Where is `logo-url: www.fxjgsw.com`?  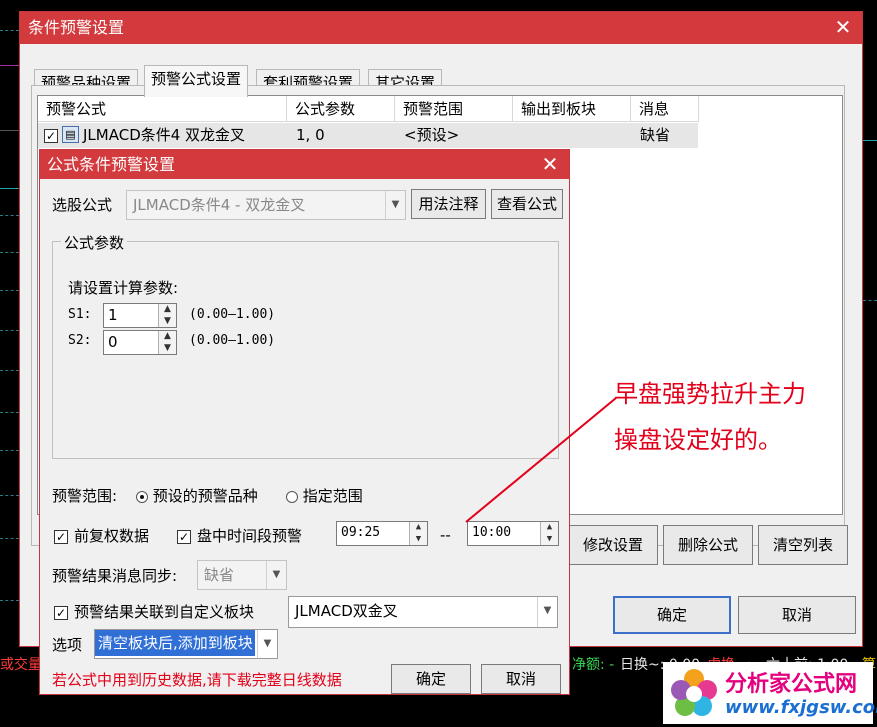 logo-url: www.fxjgsw.com is located at coordinates (801, 707).